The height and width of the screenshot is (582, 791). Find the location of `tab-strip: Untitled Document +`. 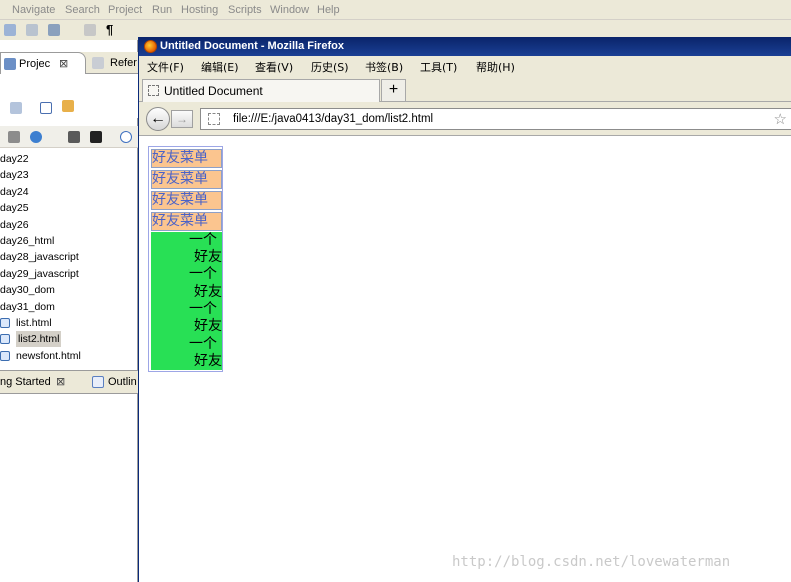

tab-strip: Untitled Document + is located at coordinates (465, 89).